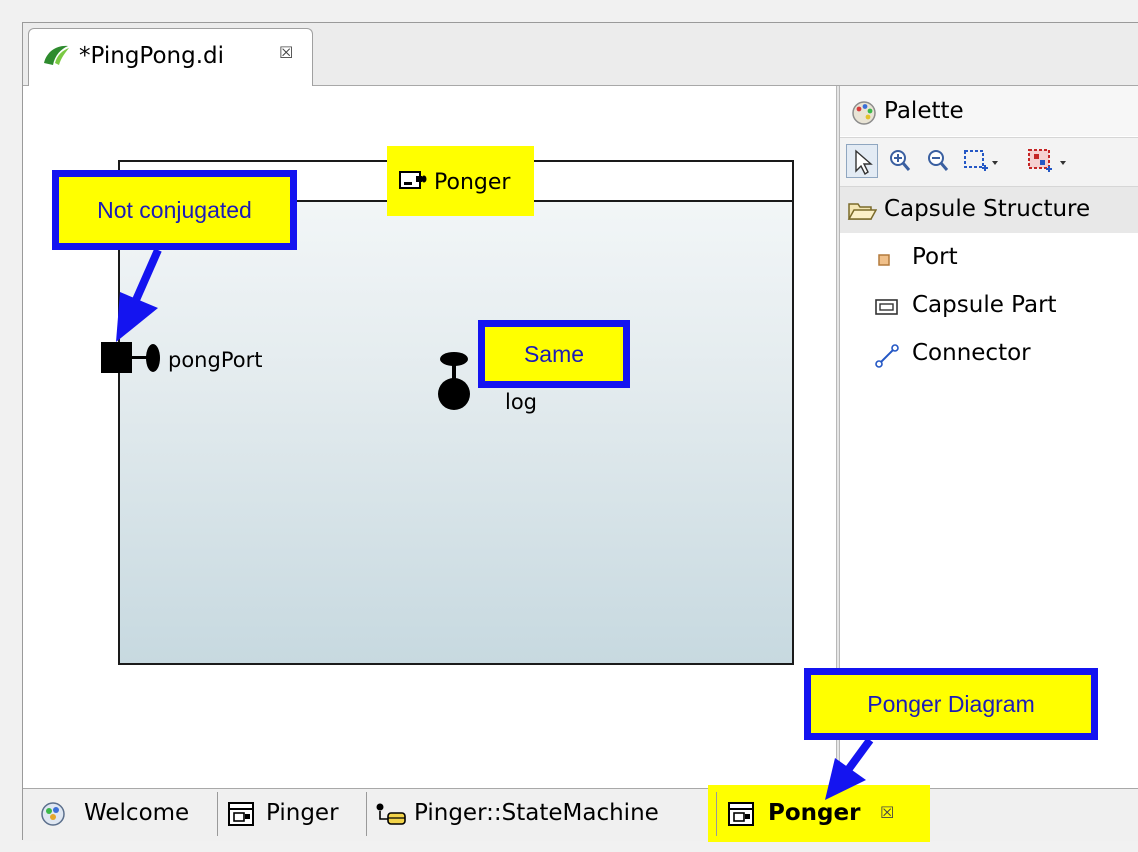  Describe the element at coordinates (900, 163) in the screenshot. I see `zoom-in-icon` at that location.